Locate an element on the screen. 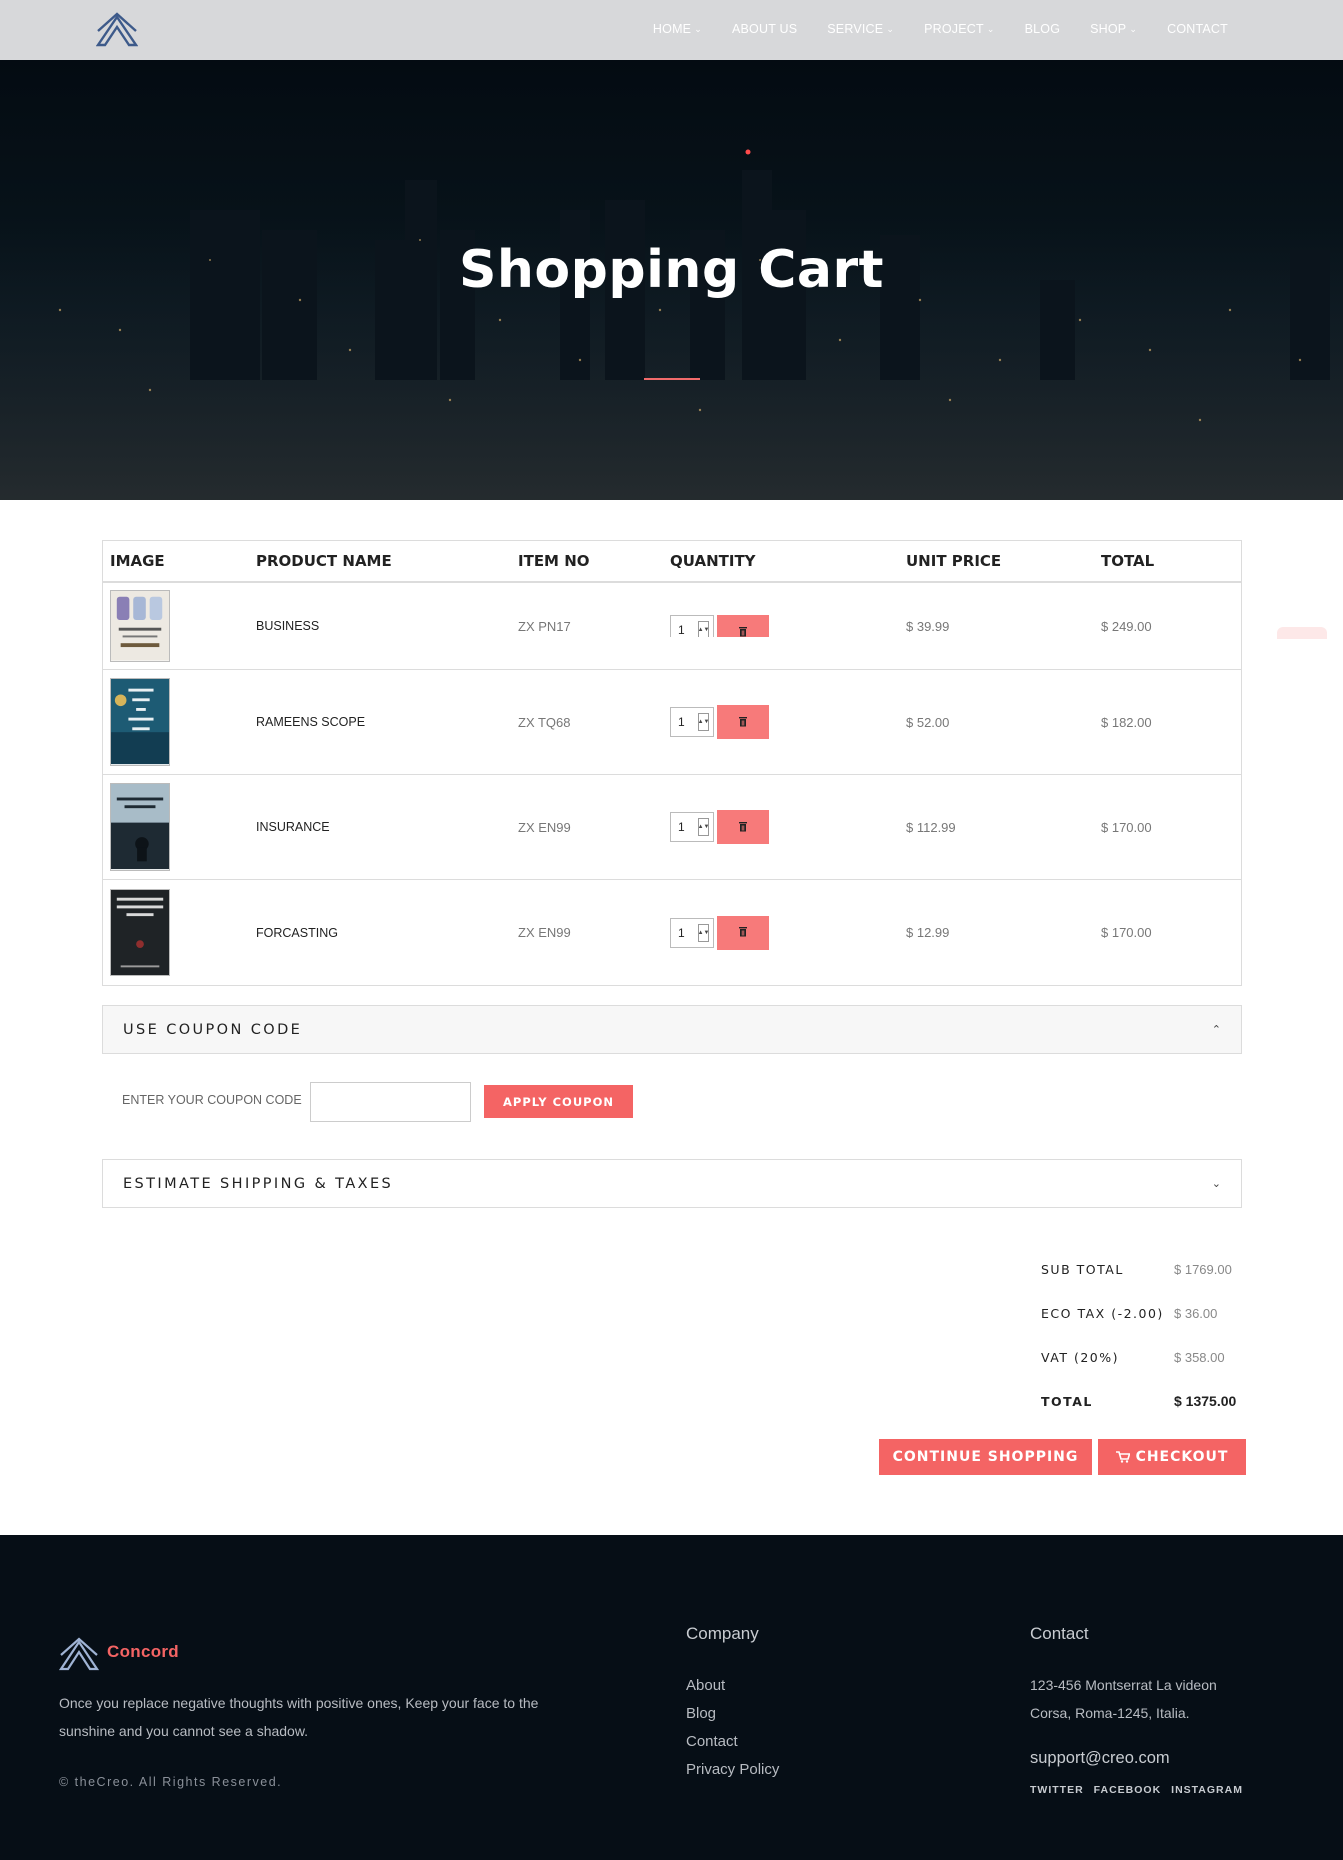  unit-price: $ 52.00 is located at coordinates (928, 722).